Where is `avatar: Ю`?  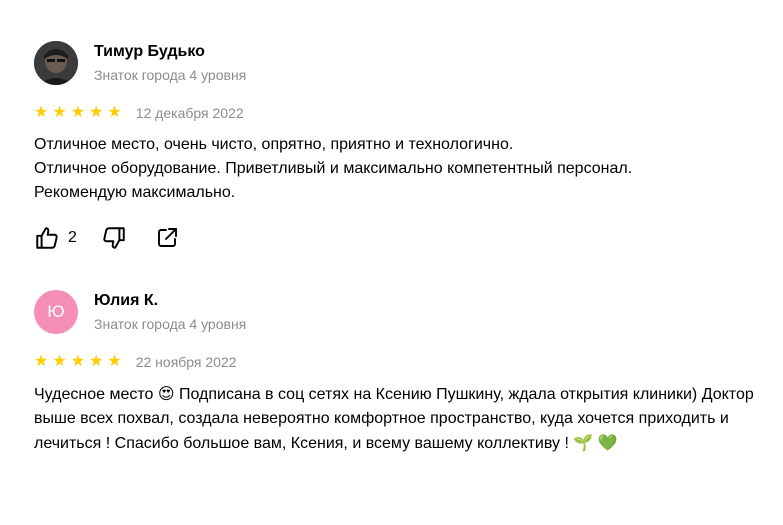
avatar: Ю is located at coordinates (56, 312).